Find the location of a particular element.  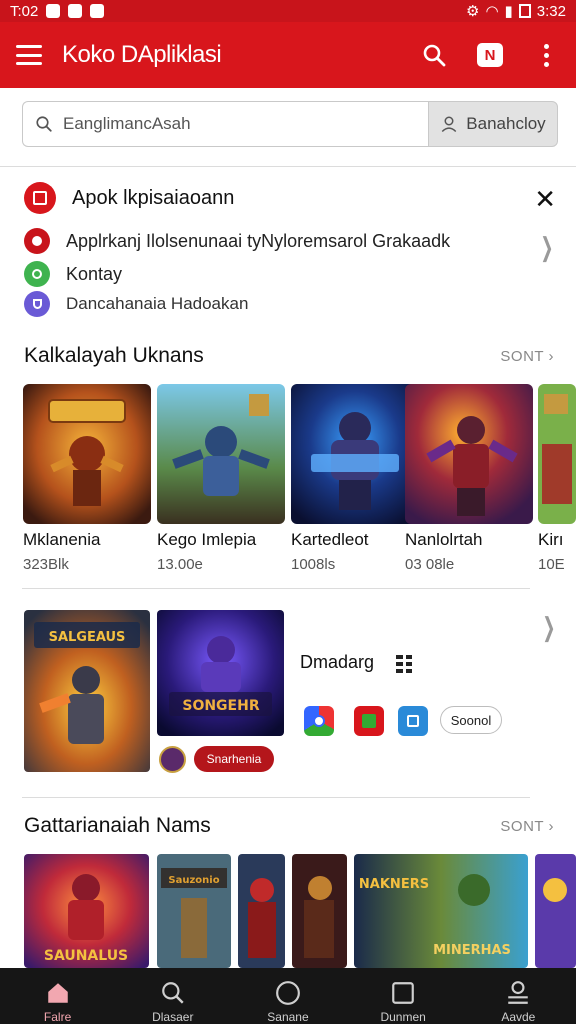

more-options-icon is located at coordinates (546, 55).